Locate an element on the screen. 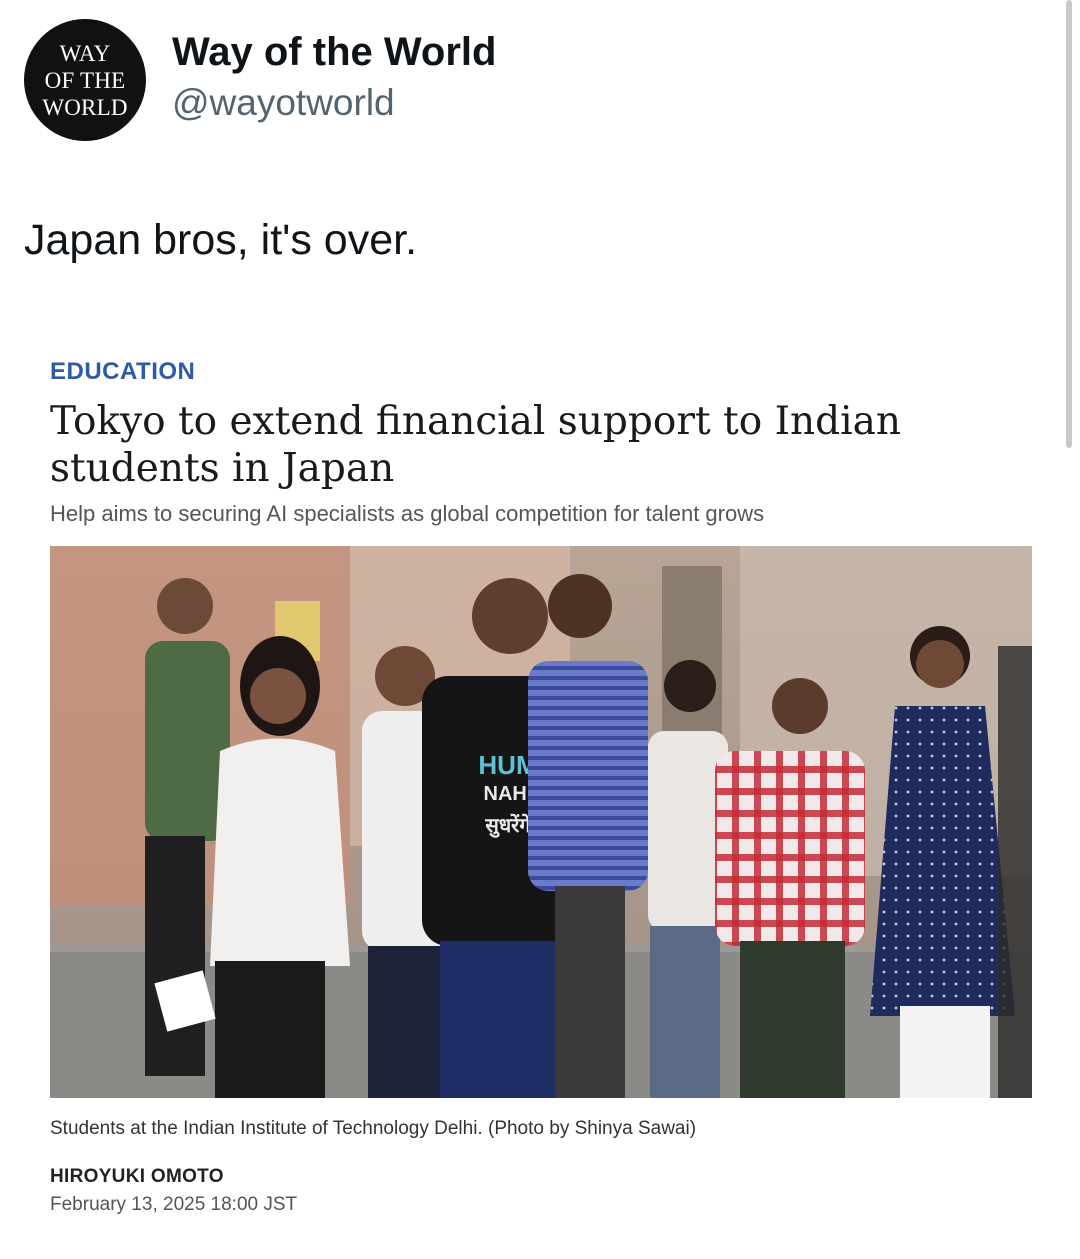  article-date: February 13, 2025 18:00 JST is located at coordinates (174, 1204).